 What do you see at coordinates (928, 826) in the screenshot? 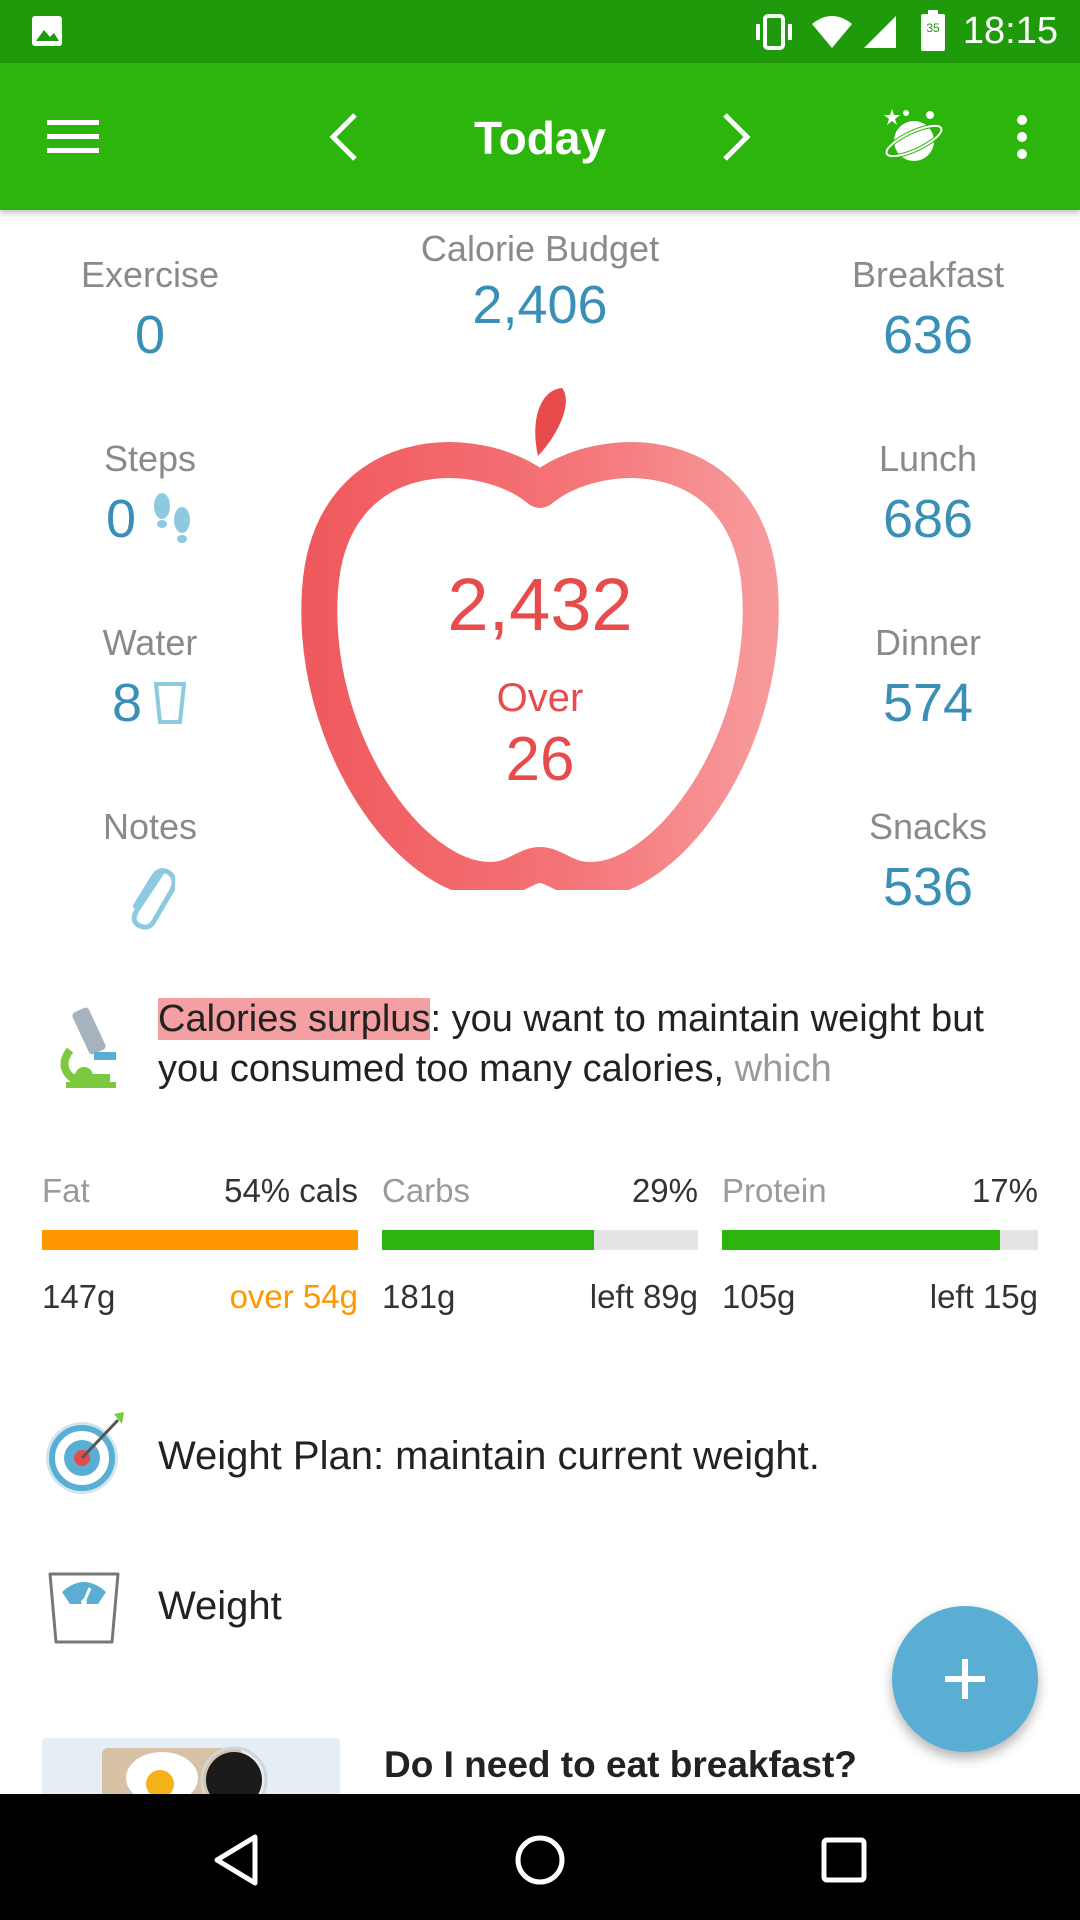
I see `snacks-label: Snacks` at bounding box center [928, 826].